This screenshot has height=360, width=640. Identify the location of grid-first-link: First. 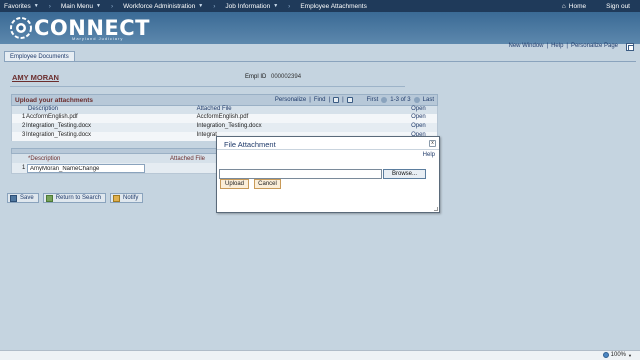
(373, 100).